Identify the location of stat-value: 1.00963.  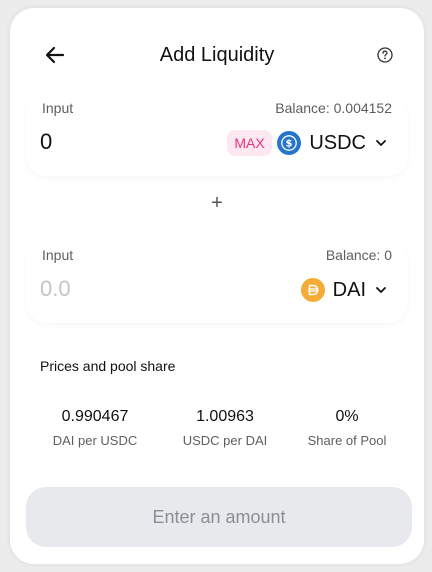
(225, 416).